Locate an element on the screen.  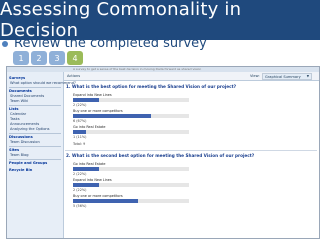
nav-item-announcements: Announcements is located at coordinates (24, 124).